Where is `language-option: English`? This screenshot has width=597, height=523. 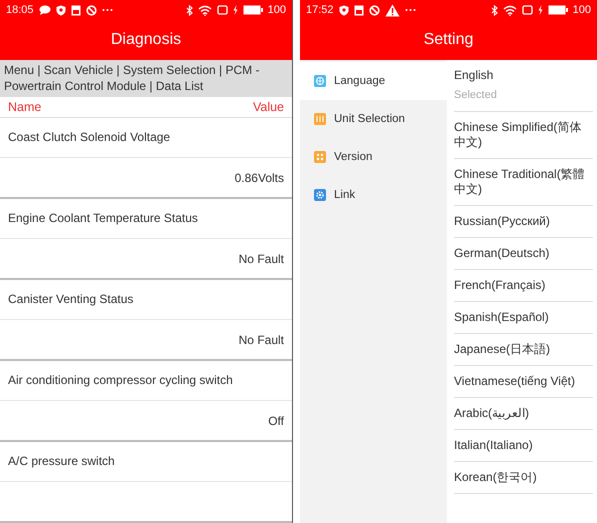 language-option: English is located at coordinates (523, 75).